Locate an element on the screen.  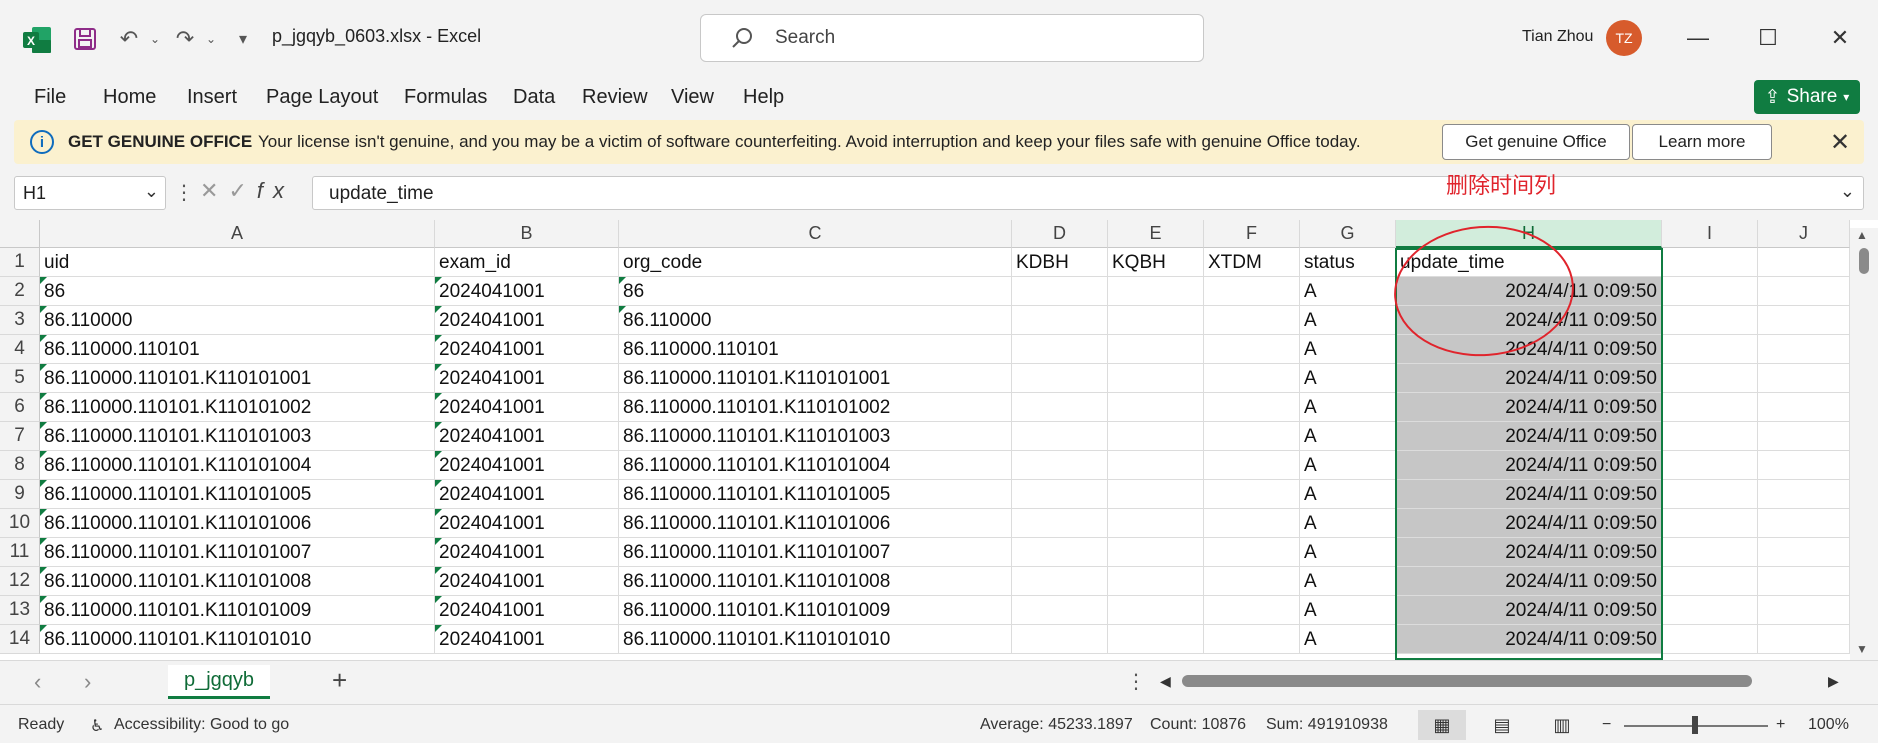
cell-h9: 2024/4/11 0:09:50 is located at coordinates (1529, 494).